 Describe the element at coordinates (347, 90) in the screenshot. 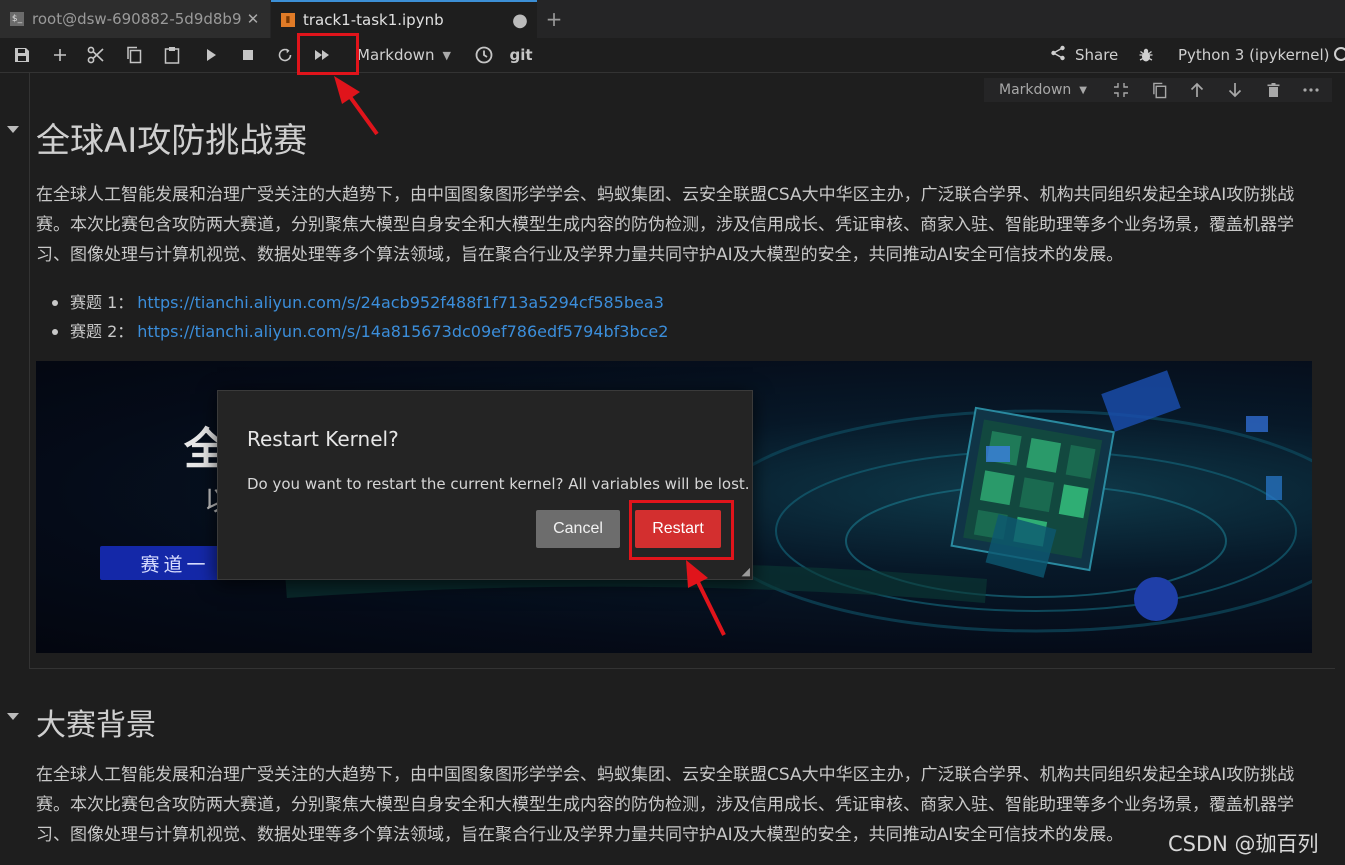

I see `annotation-arrow-head` at that location.